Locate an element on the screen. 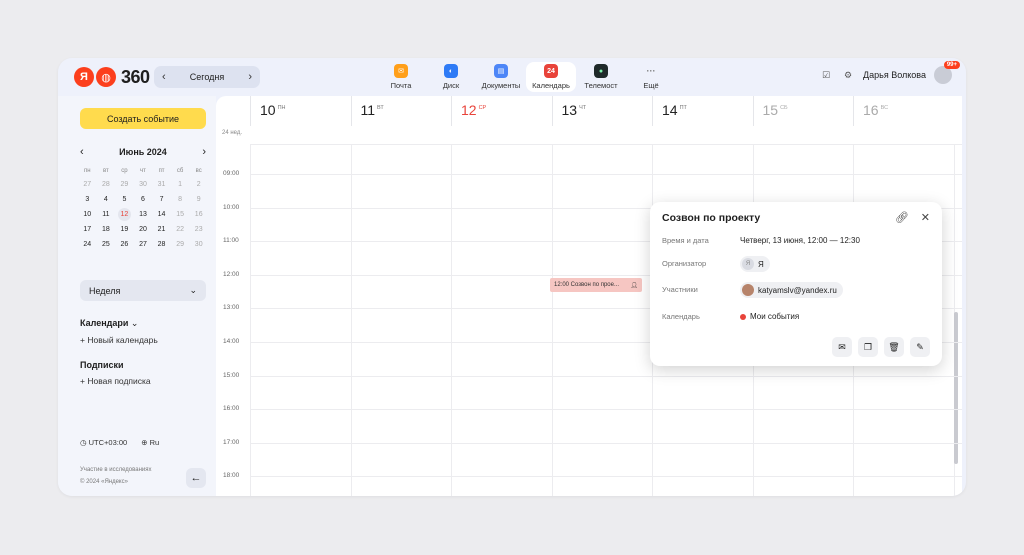 This screenshot has width=1024, height=555. mini-calendar-day: 1 is located at coordinates (180, 184).